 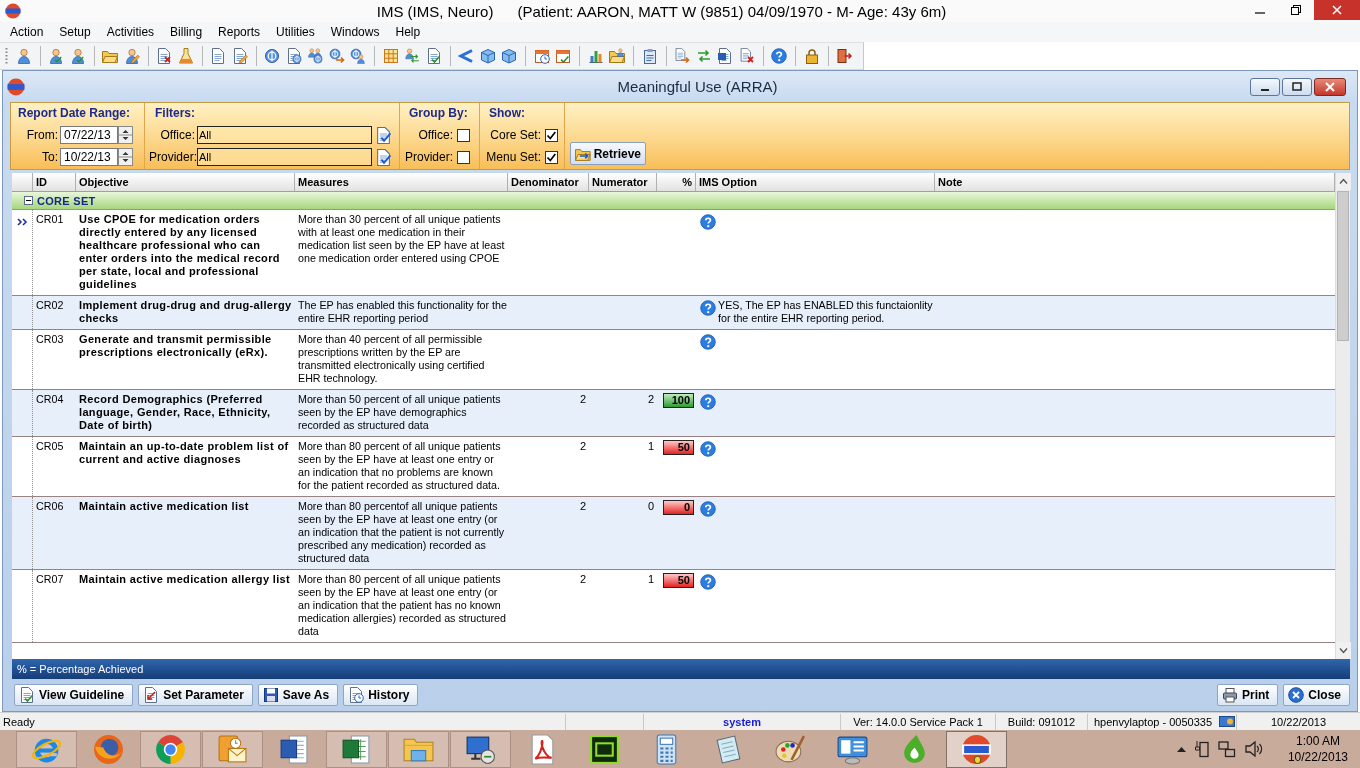 I want to click on clock-time: 1:00 AM, so click(x=1317, y=741).